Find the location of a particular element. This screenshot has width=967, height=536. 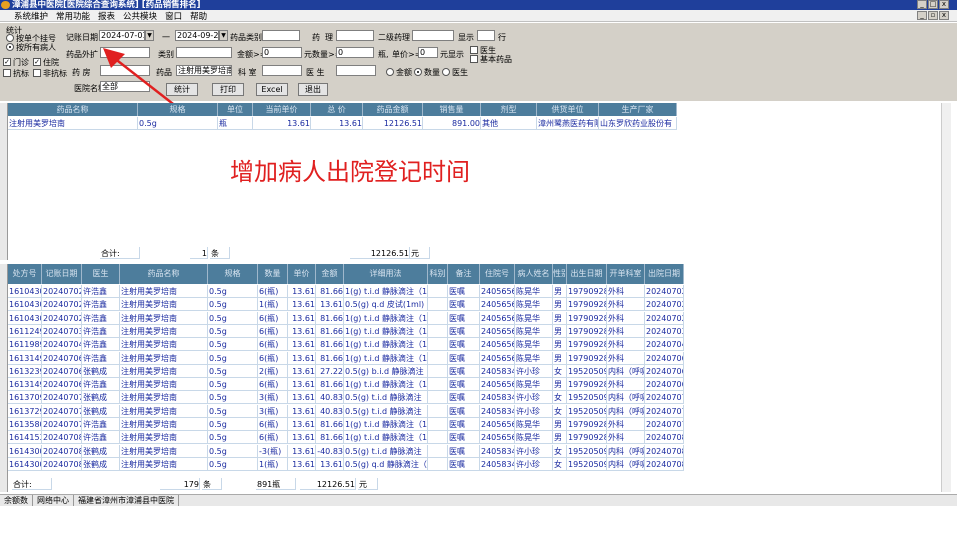

menu-public: 公共模块 is located at coordinates (140, 16).